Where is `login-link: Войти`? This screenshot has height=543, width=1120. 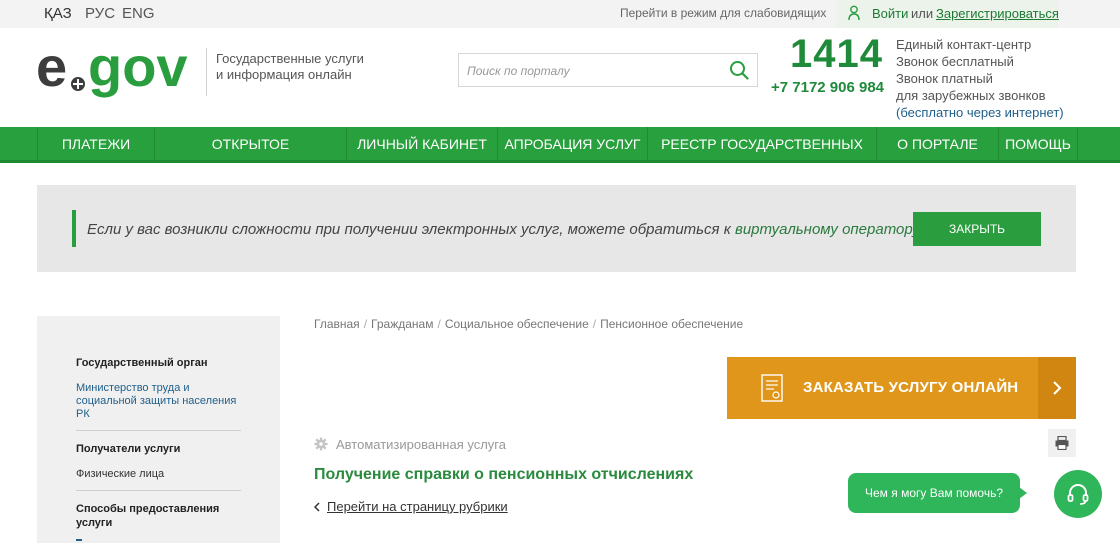 login-link: Войти is located at coordinates (890, 13).